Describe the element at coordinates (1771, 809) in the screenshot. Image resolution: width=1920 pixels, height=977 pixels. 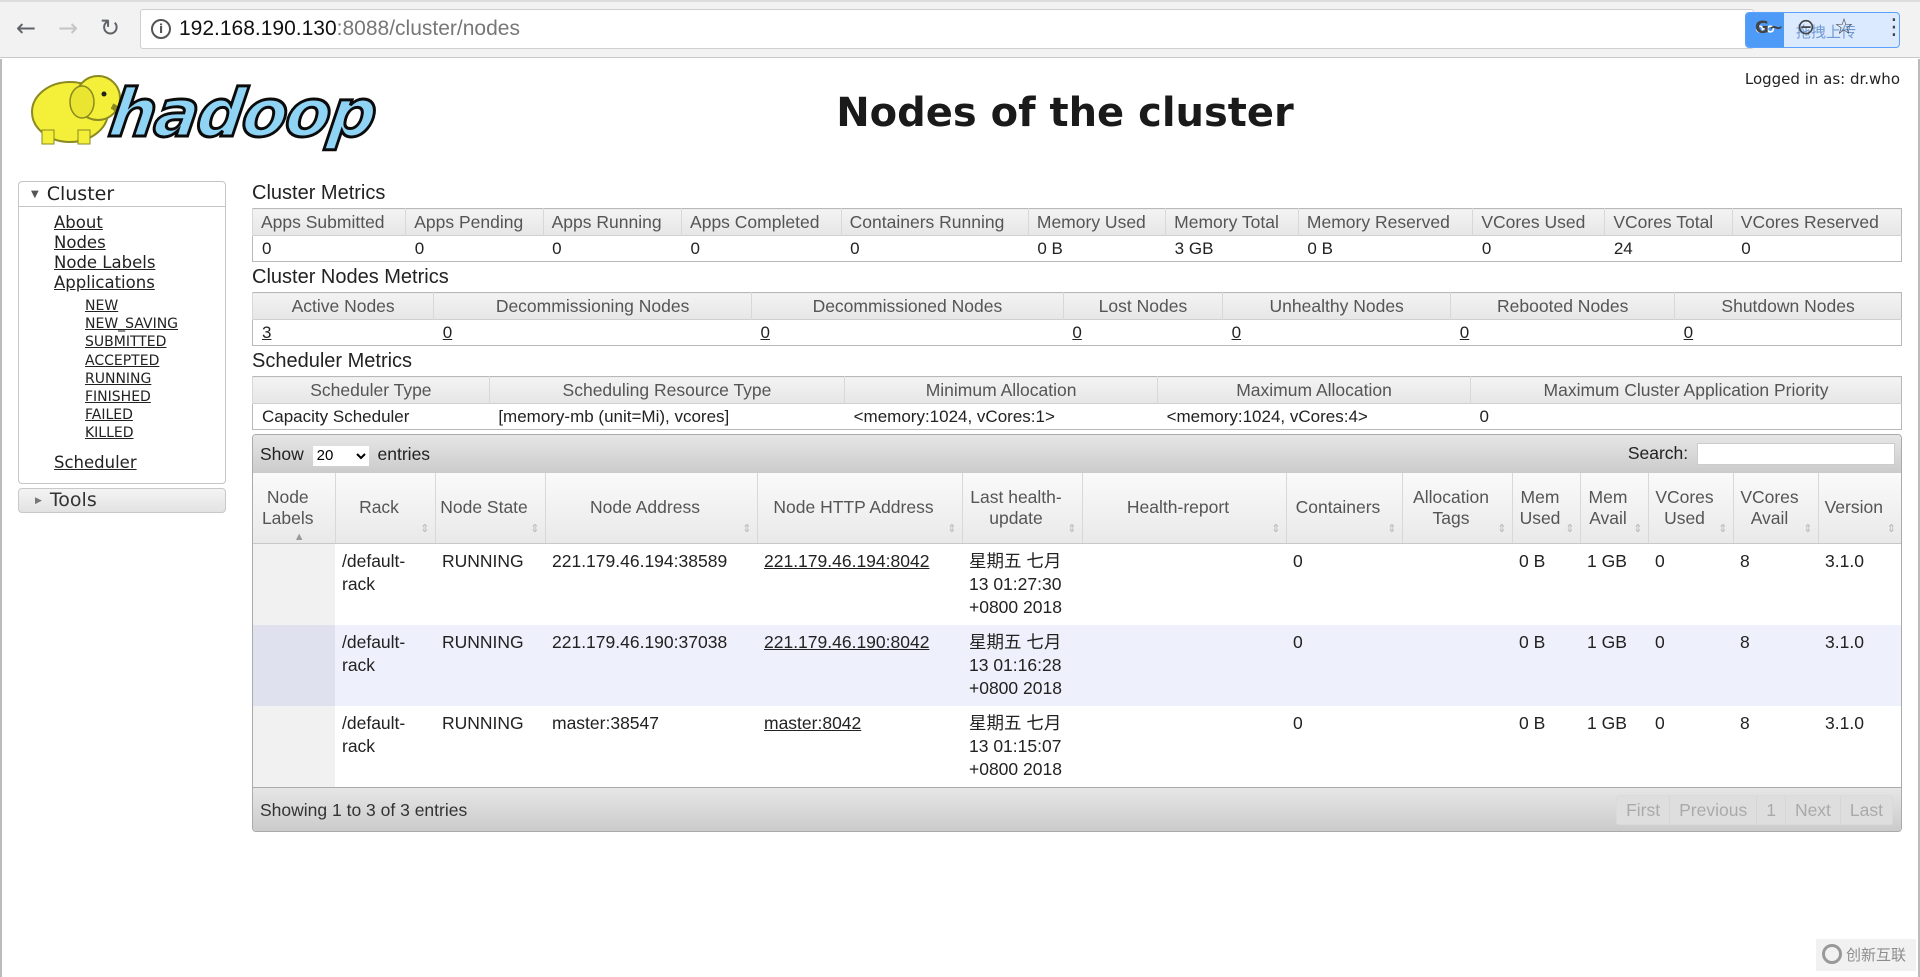
I see `pager-page-1-button: 1` at that location.